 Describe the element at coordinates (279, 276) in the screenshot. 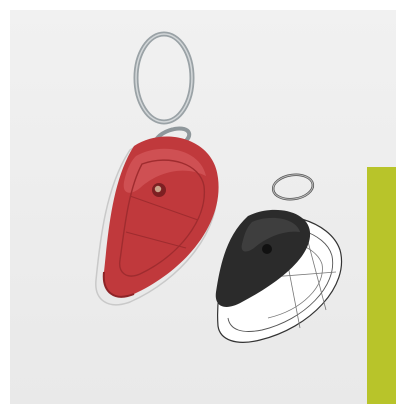

I see `black-keyfinder-tag-icon` at that location.